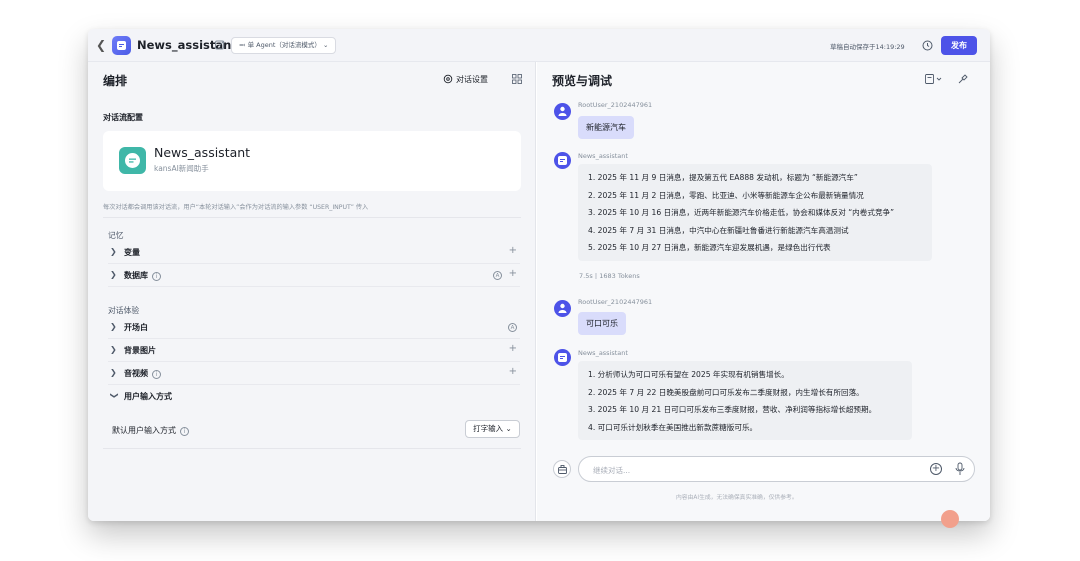 Image resolution: width=1080 pixels, height=561 pixels. I want to click on panel-title: 预览与调试, so click(582, 81).